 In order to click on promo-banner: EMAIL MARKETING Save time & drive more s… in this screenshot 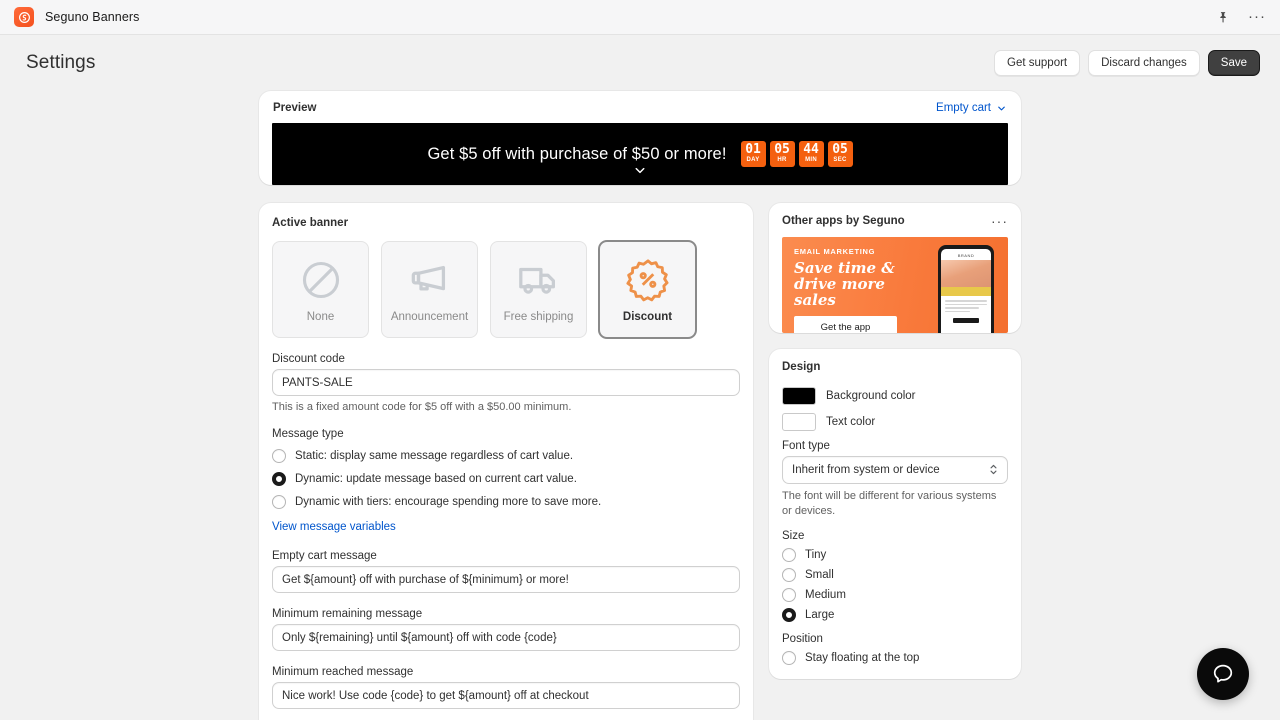, I will do `click(895, 285)`.